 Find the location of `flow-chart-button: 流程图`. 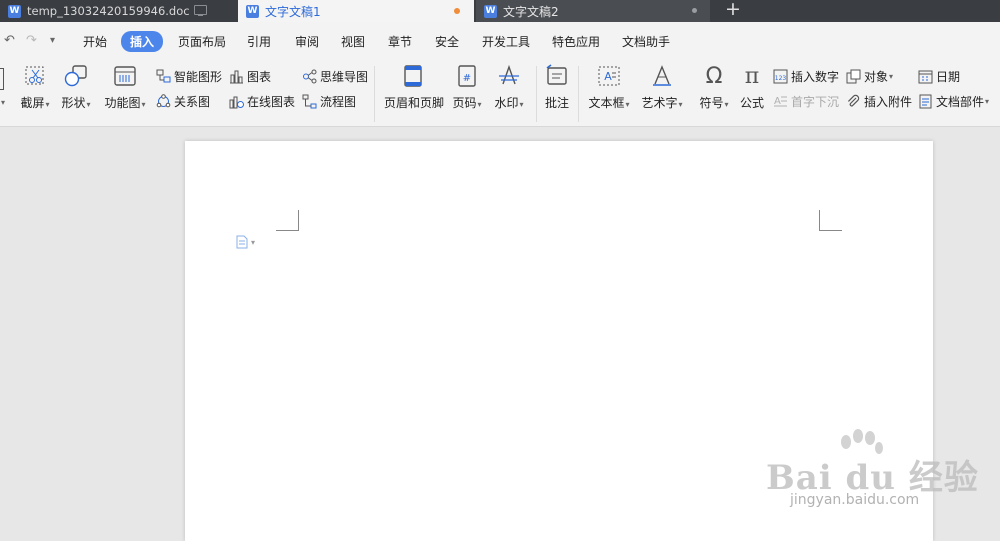

flow-chart-button: 流程图 is located at coordinates (329, 101).